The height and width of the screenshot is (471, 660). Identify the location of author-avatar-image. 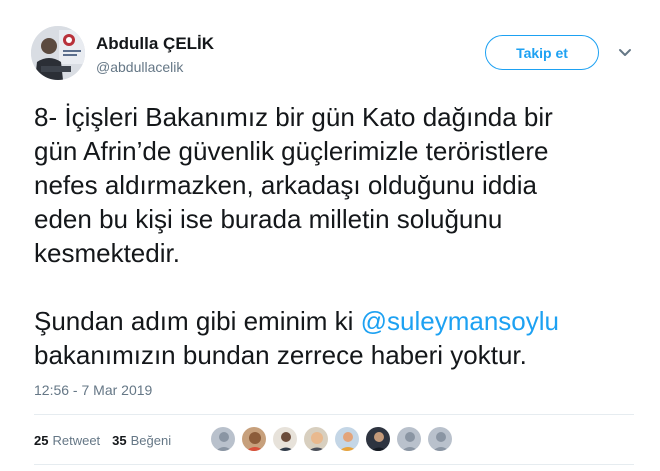
(58, 53).